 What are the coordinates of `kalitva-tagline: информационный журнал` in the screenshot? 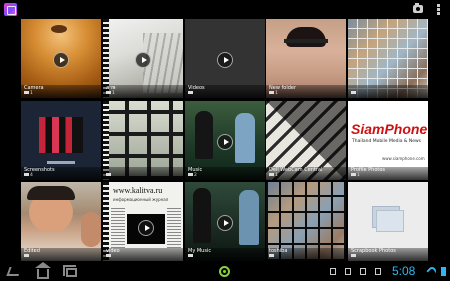 It's located at (141, 199).